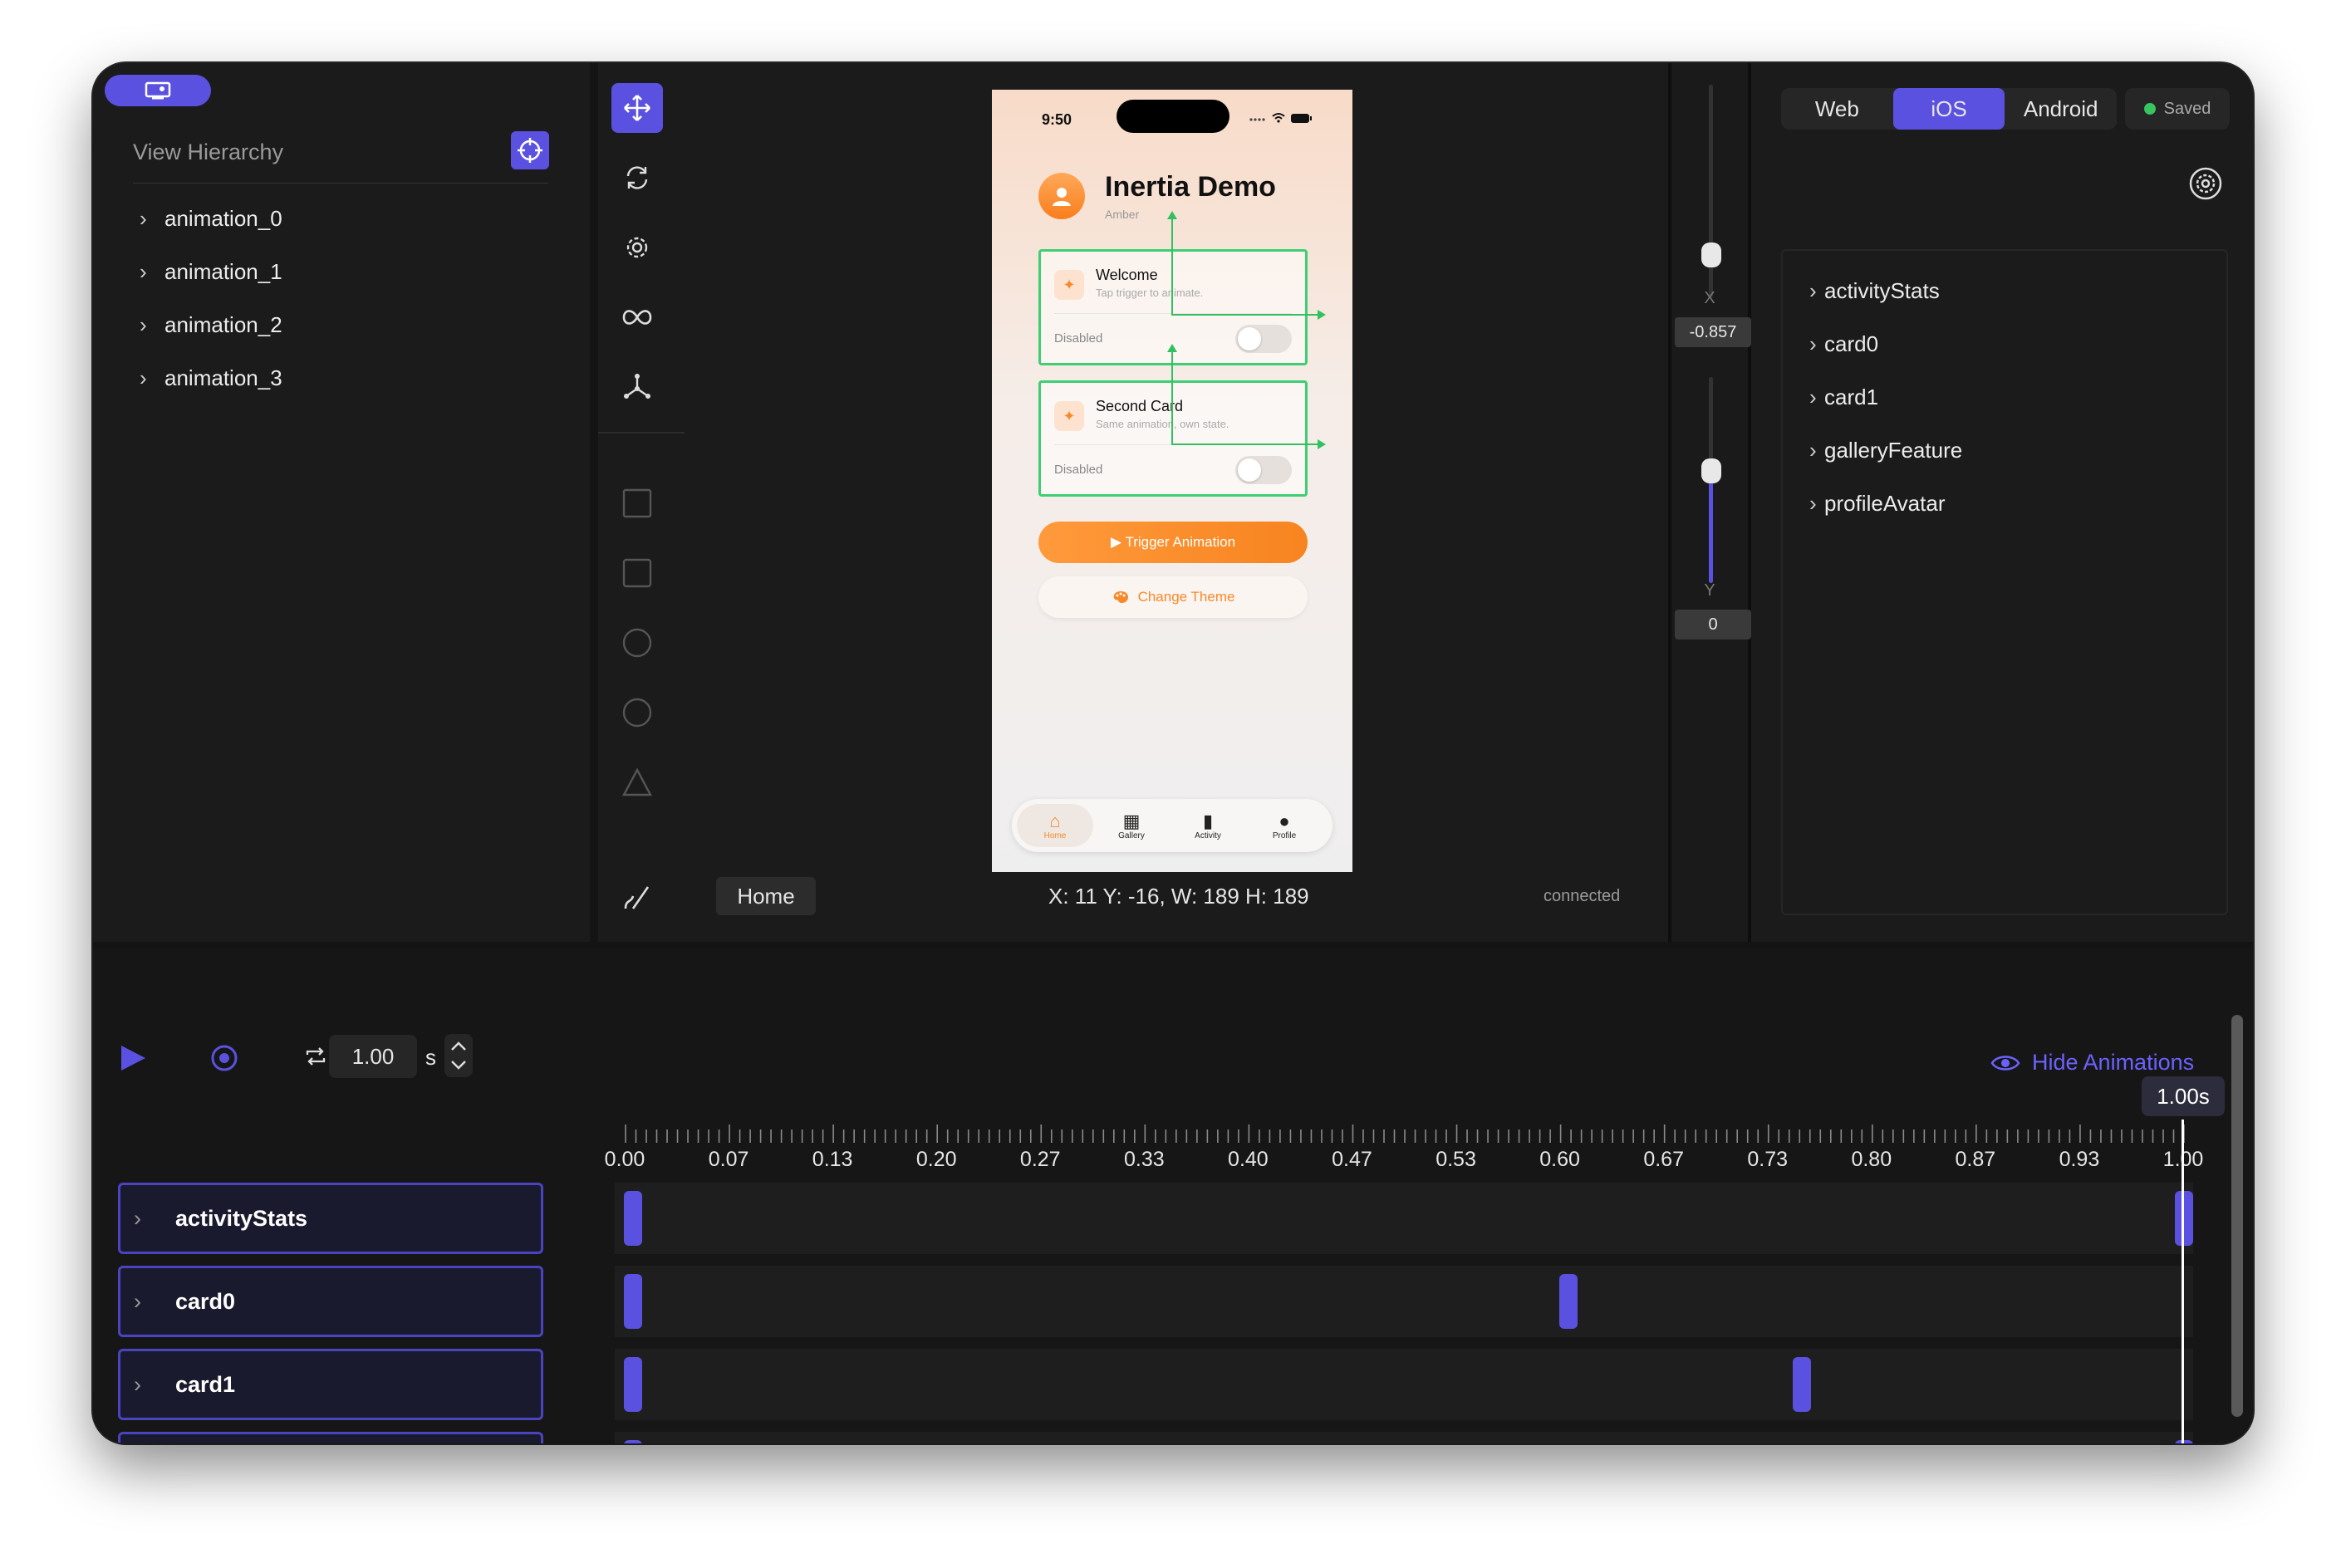 The image size is (2346, 1568). I want to click on settings-button, so click(2205, 185).